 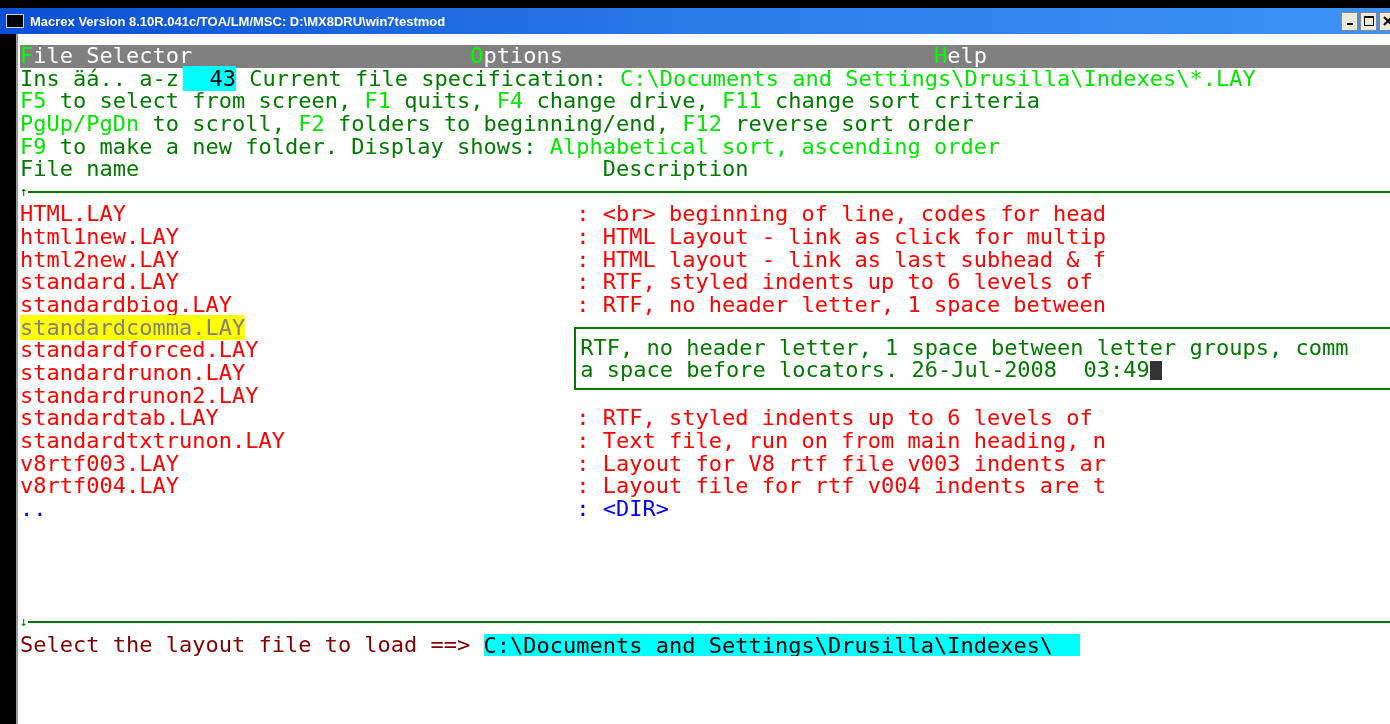 I want to click on file-item: standard.LAY, so click(x=99, y=282).